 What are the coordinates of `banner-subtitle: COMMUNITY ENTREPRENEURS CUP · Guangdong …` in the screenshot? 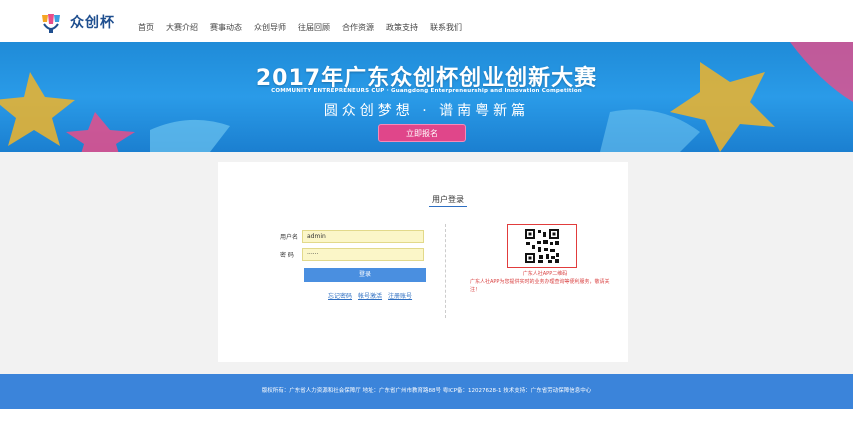 It's located at (426, 91).